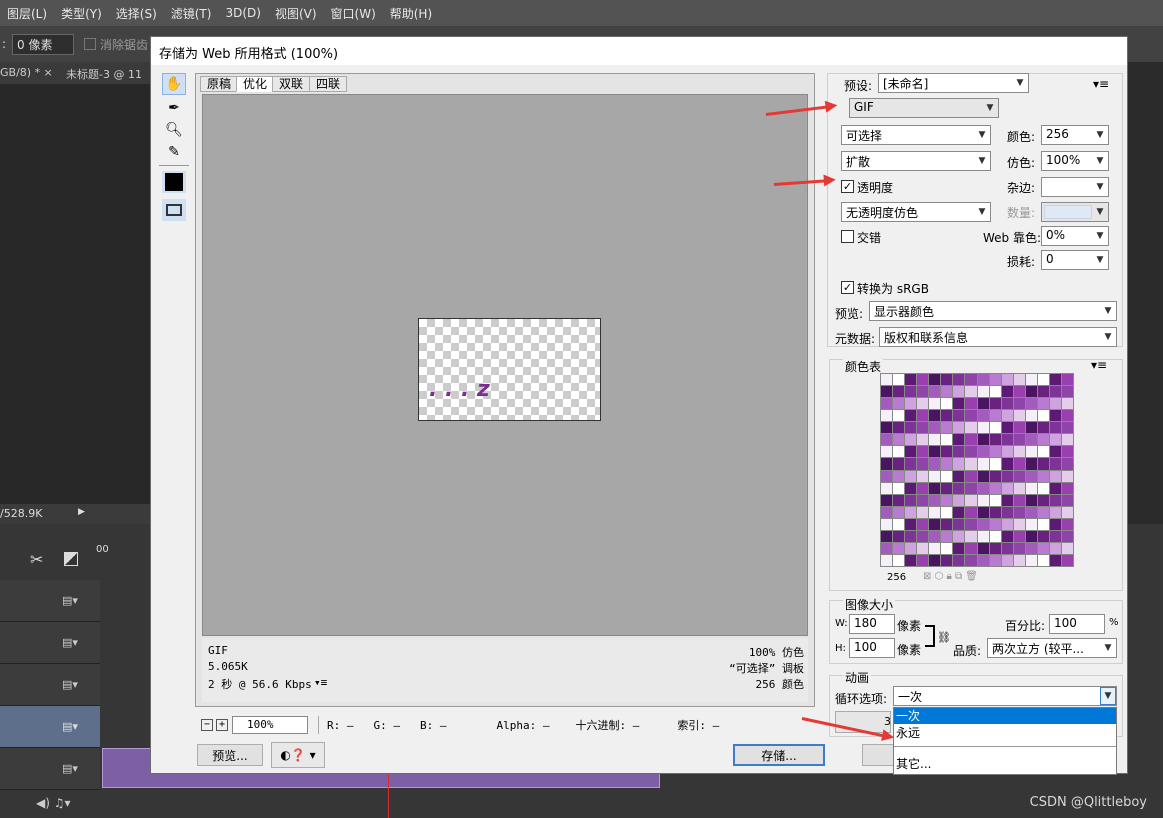  Describe the element at coordinates (1075, 187) in the screenshot. I see `matte-select: ▼` at that location.